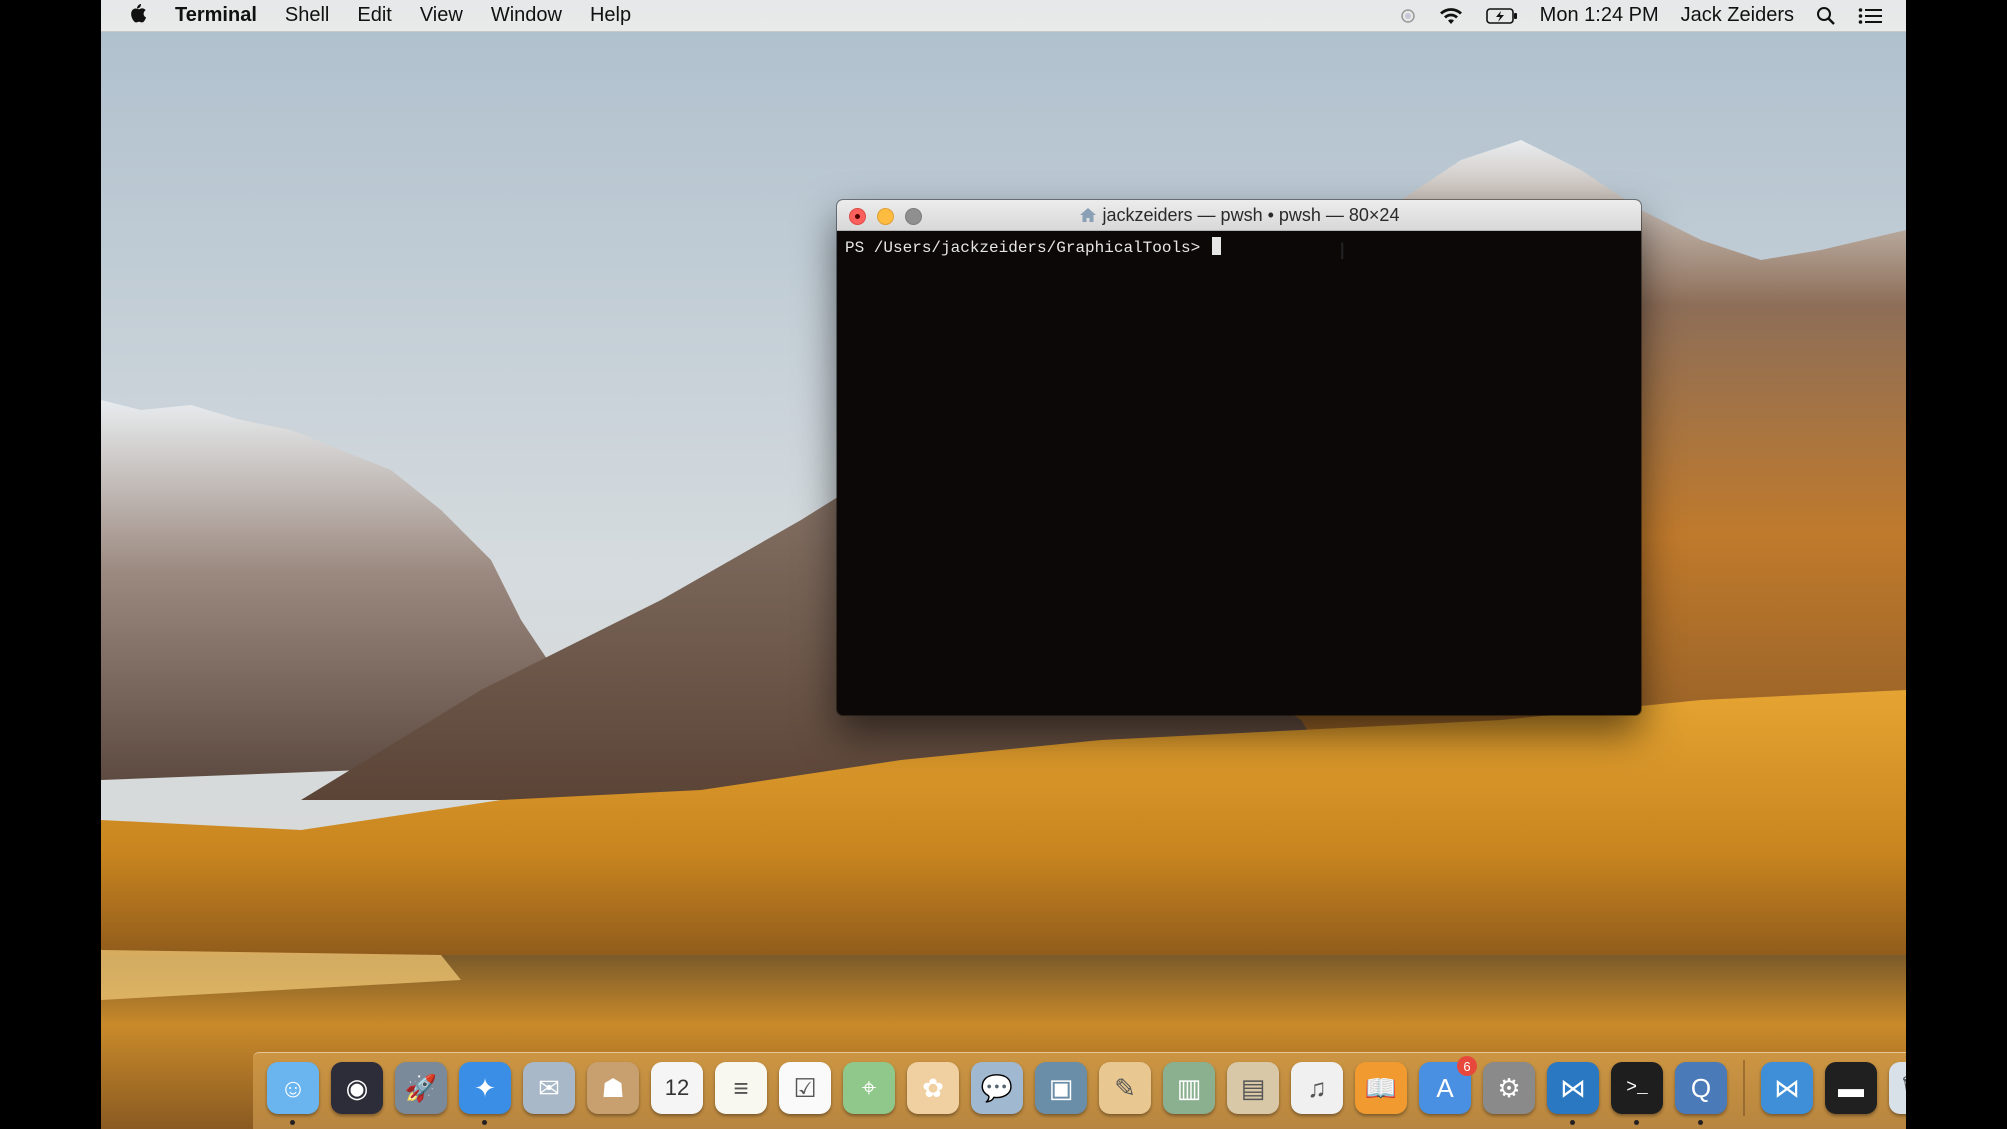 The image size is (2007, 1129). I want to click on app-store-icon: A6, so click(1448, 1085).